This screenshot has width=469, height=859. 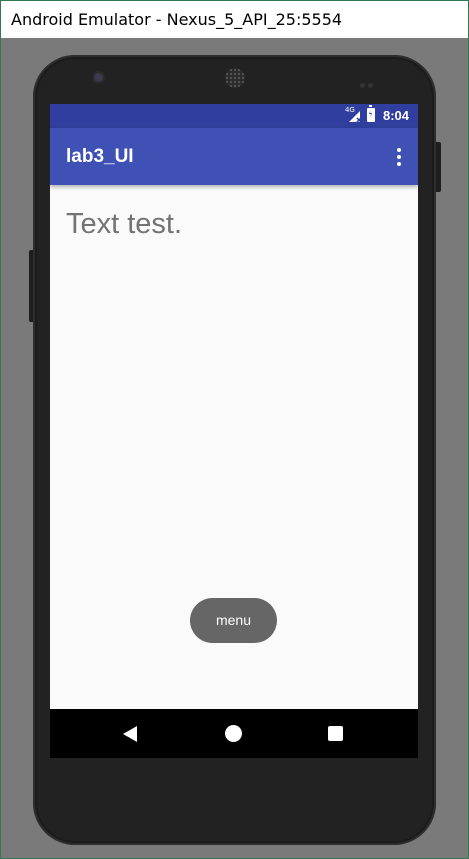 I want to click on window-titlebar: Android Emulator - Nexus_5_API_25:5554, so click(x=234, y=19).